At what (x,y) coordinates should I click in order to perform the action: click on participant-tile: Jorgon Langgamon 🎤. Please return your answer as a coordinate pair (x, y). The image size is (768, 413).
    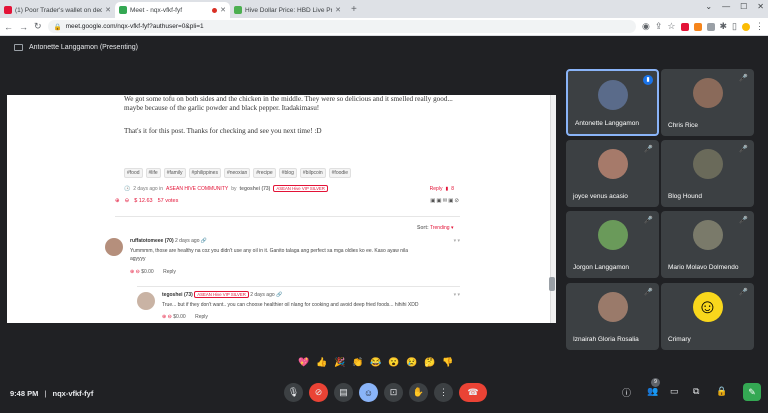
    Looking at the image, I should click on (612, 244).